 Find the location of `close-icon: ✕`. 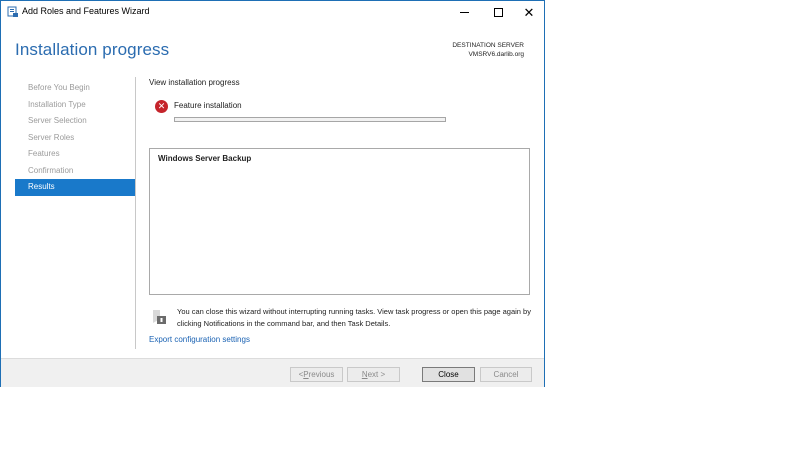

close-icon: ✕ is located at coordinates (529, 12).